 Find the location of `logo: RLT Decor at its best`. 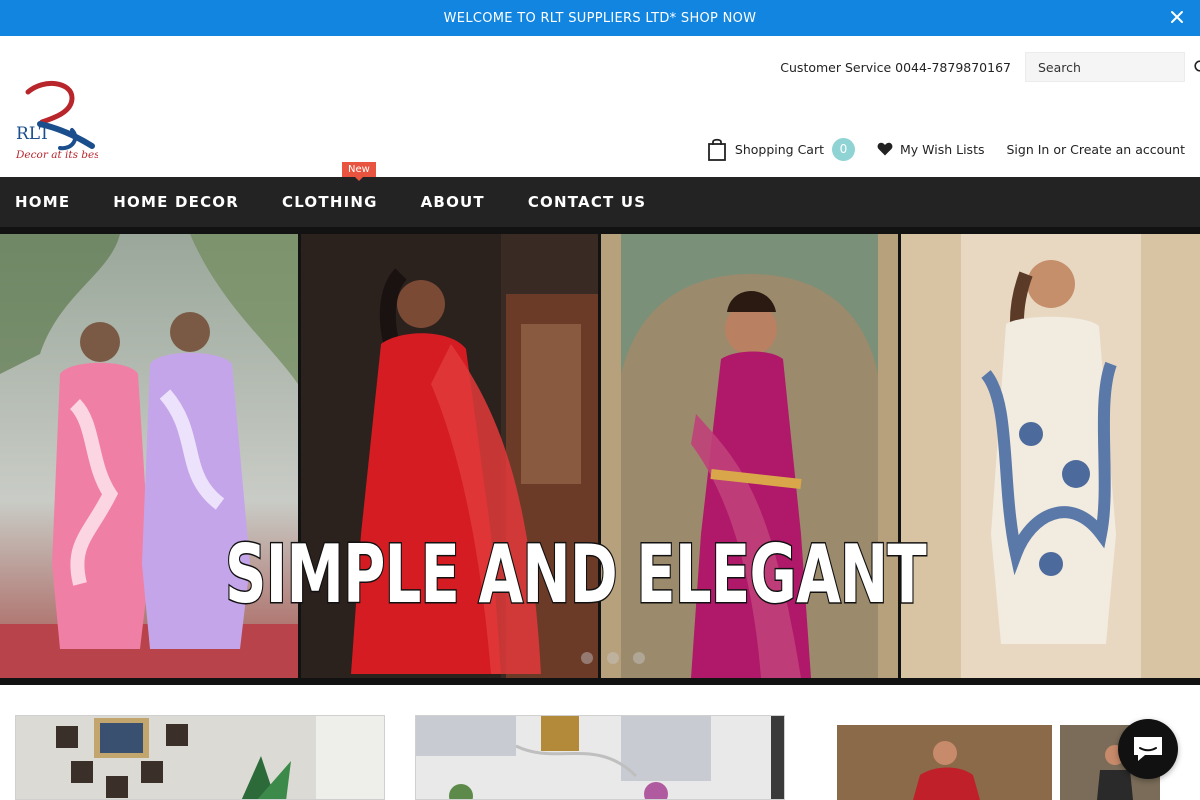

logo: RLT Decor at its best is located at coordinates (59, 122).